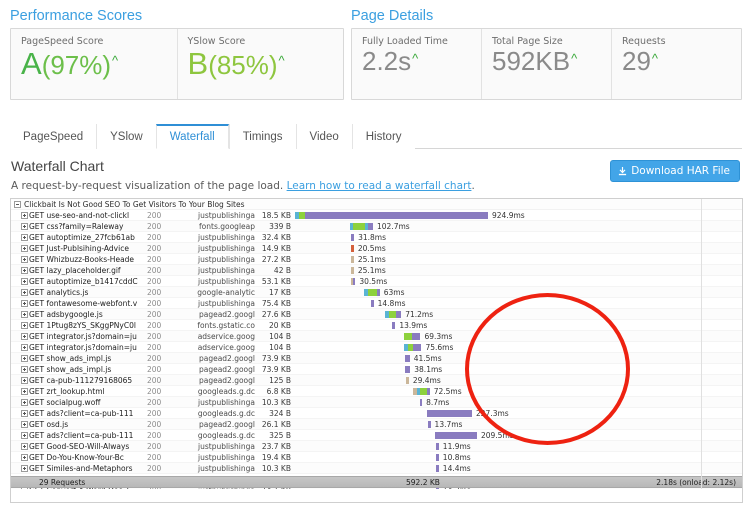 The height and width of the screenshot is (509, 750). What do you see at coordinates (94, 64) in the screenshot?
I see `pagespeed-score-metric: PageSpeed Score A(97%)^` at bounding box center [94, 64].